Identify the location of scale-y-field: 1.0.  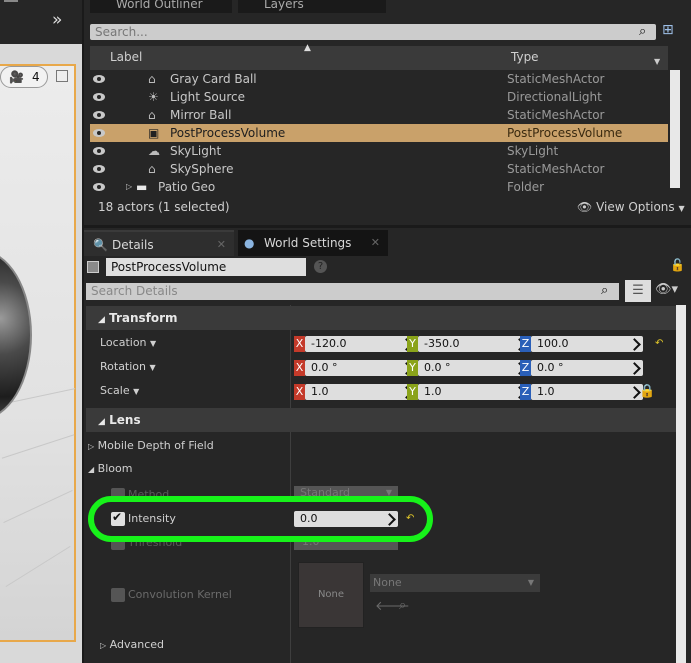
(473, 392).